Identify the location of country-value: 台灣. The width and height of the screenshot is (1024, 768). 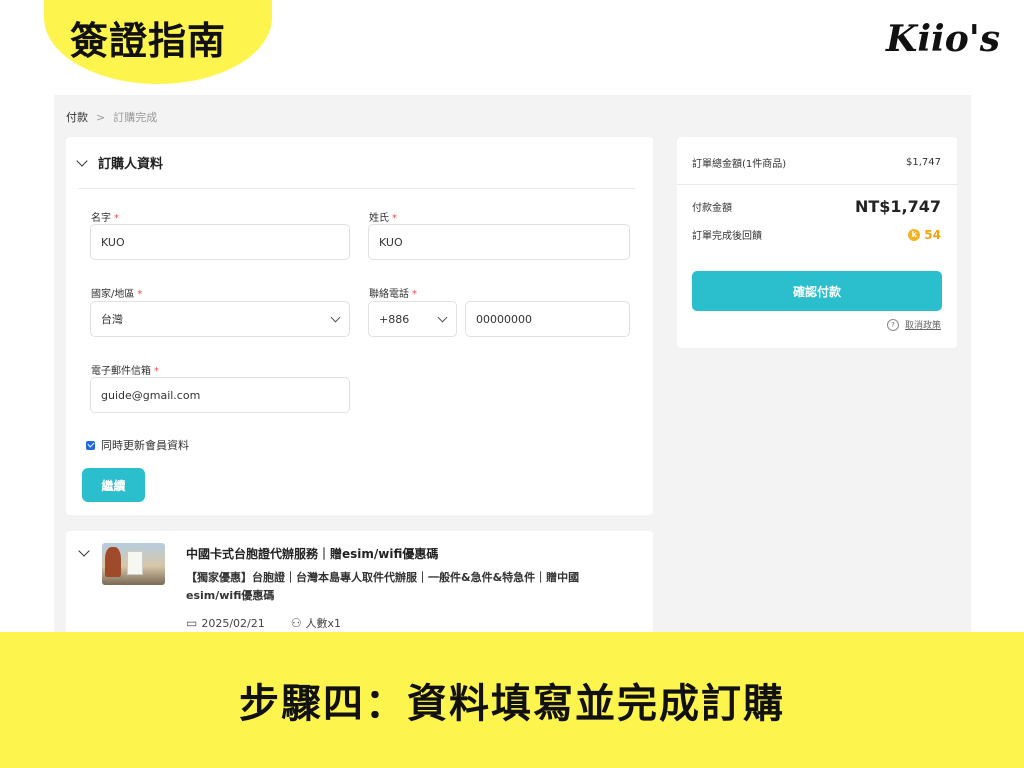
(112, 319).